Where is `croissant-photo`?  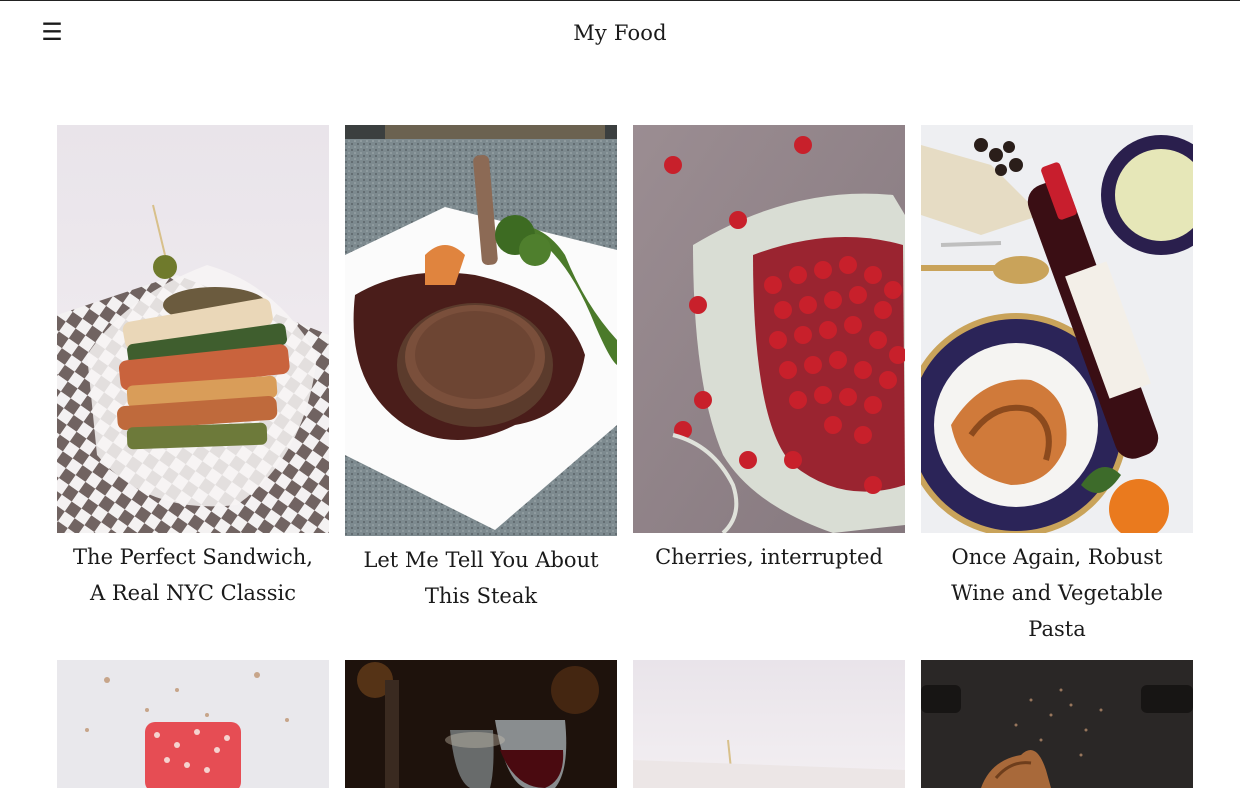 croissant-photo is located at coordinates (1057, 724).